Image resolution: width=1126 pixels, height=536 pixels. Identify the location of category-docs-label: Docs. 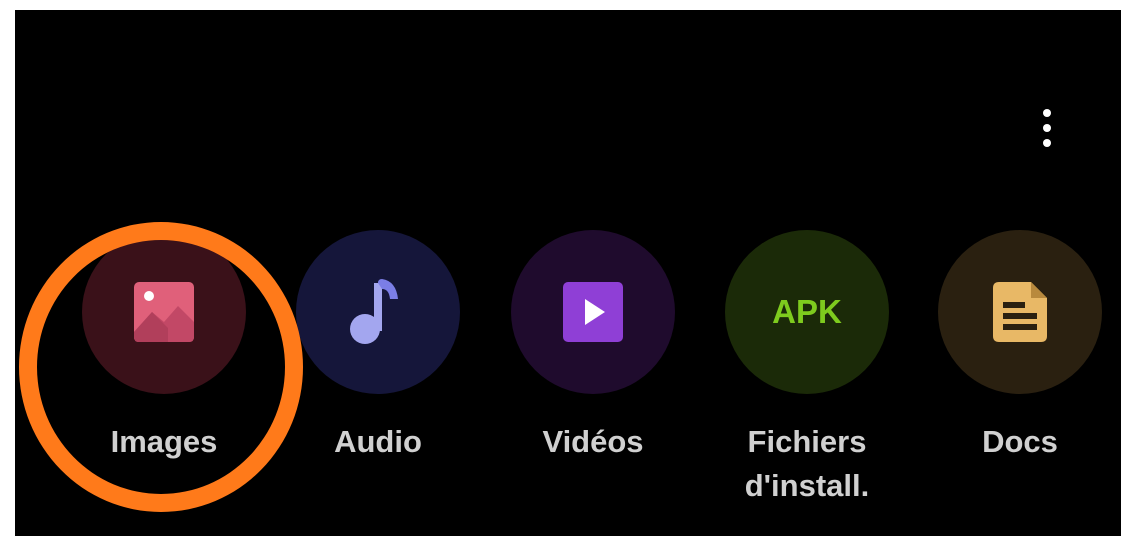
(1020, 441).